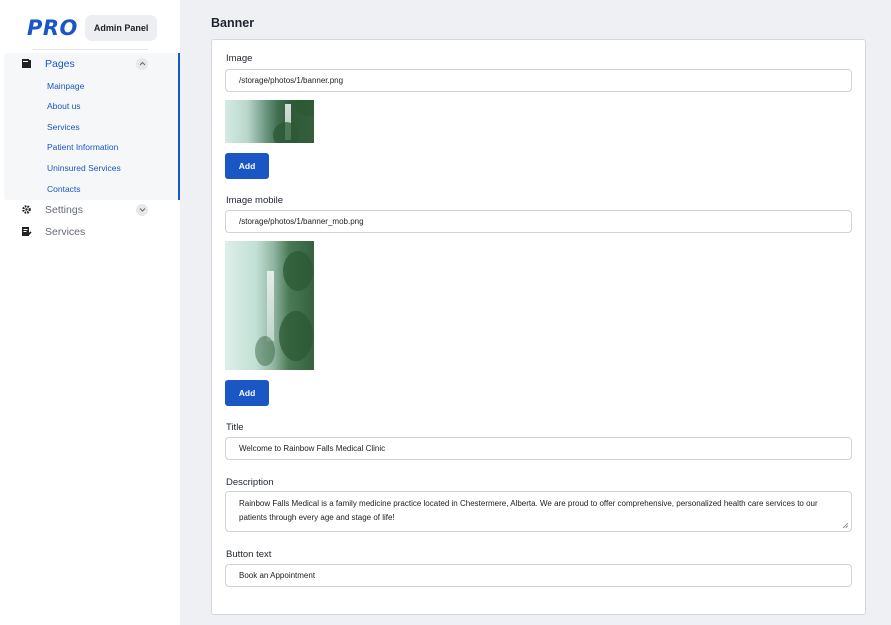 This screenshot has height=625, width=891. I want to click on sidebar-subitem-patient-information: Patient Information, so click(82, 147).